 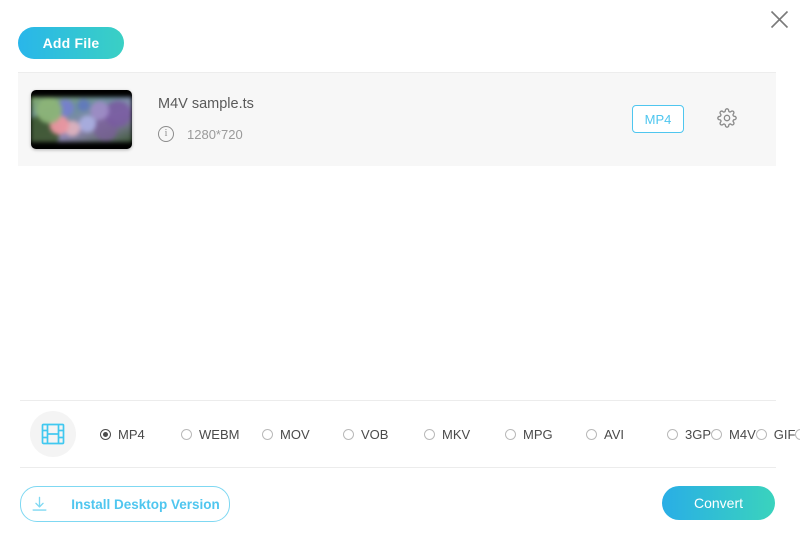 What do you see at coordinates (626, 434) in the screenshot?
I see `format-option-avi: AVI` at bounding box center [626, 434].